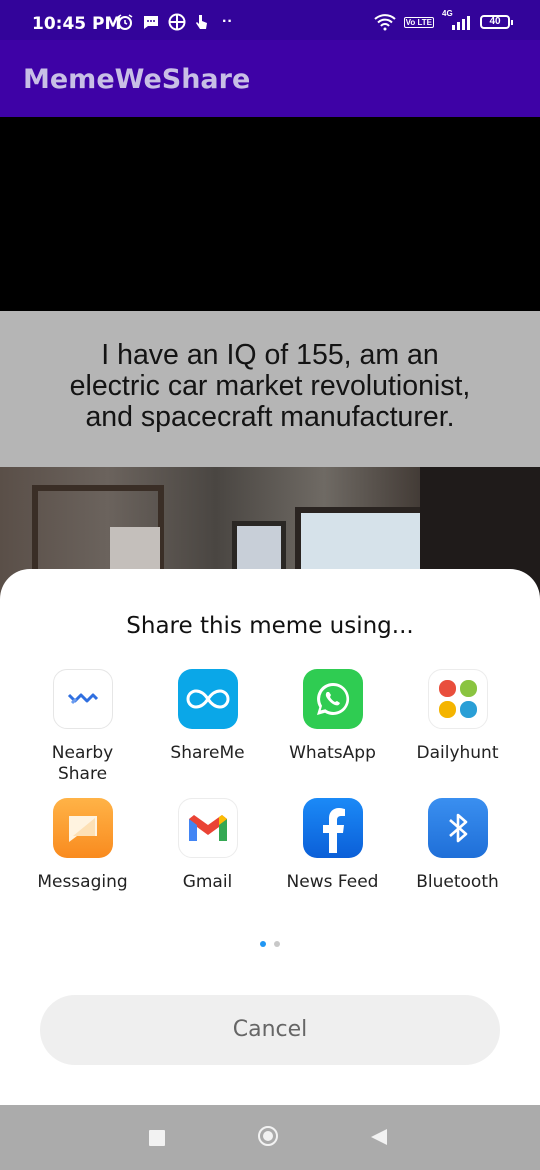  I want to click on share-app-news-feed: News Feed, so click(332, 845).